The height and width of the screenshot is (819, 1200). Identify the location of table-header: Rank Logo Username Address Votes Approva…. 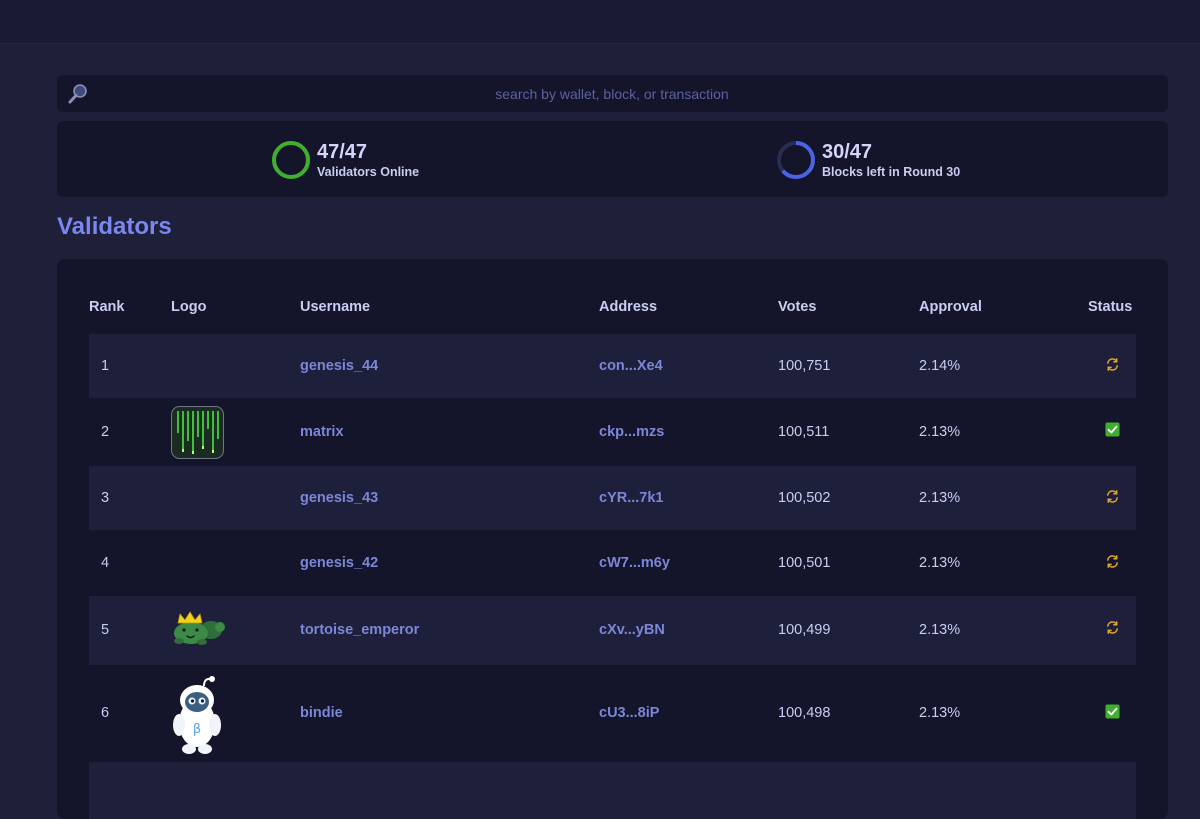
(612, 309).